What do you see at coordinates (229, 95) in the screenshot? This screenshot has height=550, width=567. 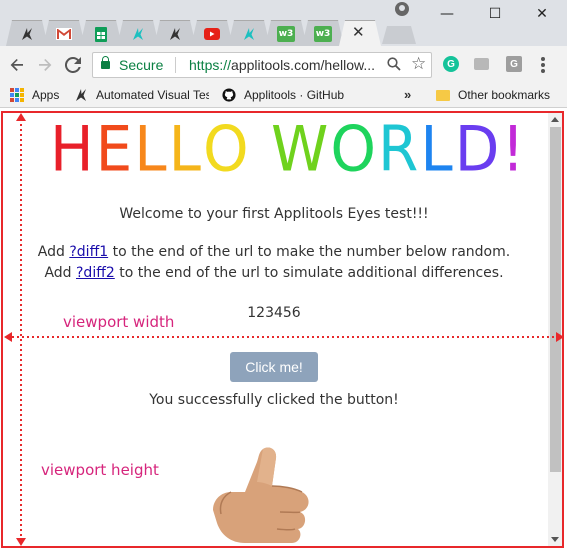 I see `github-icon` at bounding box center [229, 95].